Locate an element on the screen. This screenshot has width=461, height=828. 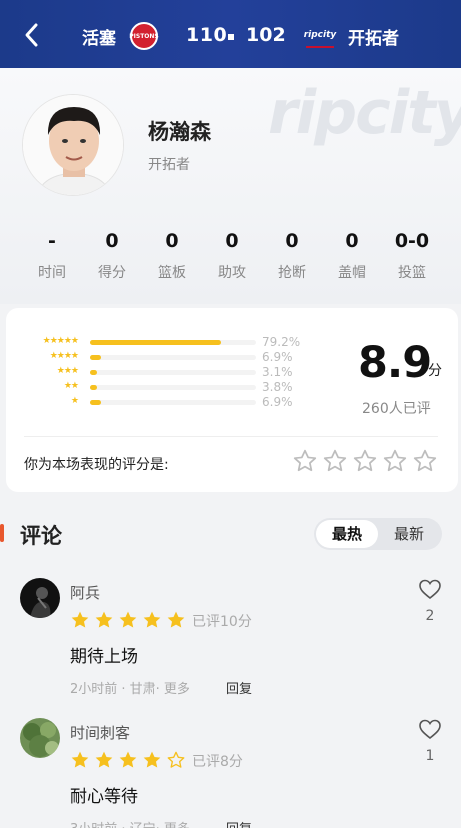
comment-text: 耐心等待 is located at coordinates (104, 797).